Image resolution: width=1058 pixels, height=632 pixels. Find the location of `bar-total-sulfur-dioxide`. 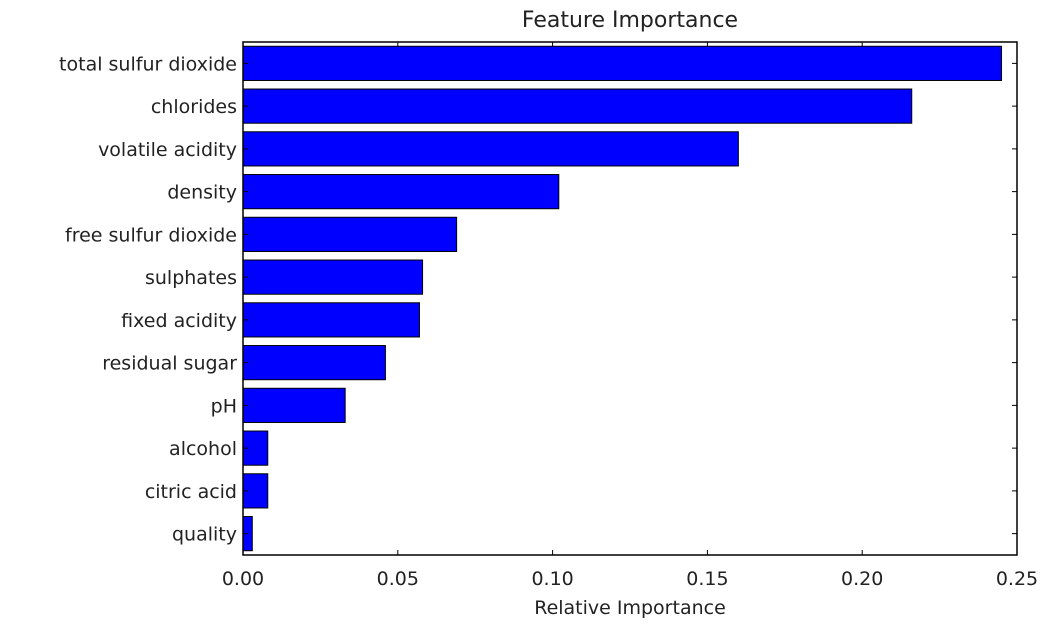

bar-total-sulfur-dioxide is located at coordinates (622, 63).